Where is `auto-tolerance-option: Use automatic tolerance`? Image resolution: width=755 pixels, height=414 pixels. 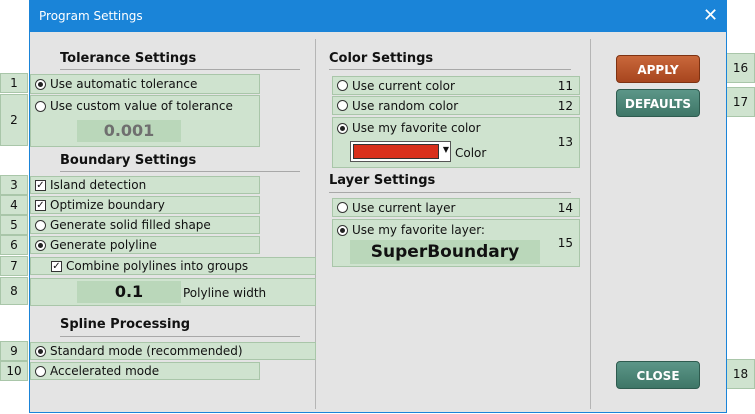 auto-tolerance-option: Use automatic tolerance is located at coordinates (145, 84).